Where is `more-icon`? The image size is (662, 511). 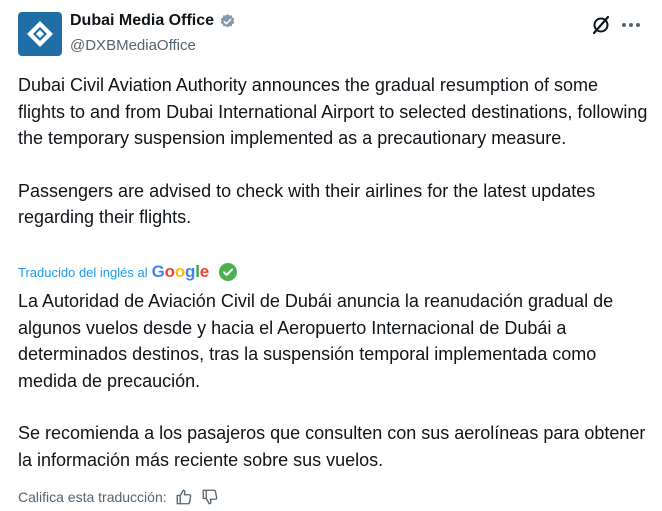
more-icon is located at coordinates (631, 25).